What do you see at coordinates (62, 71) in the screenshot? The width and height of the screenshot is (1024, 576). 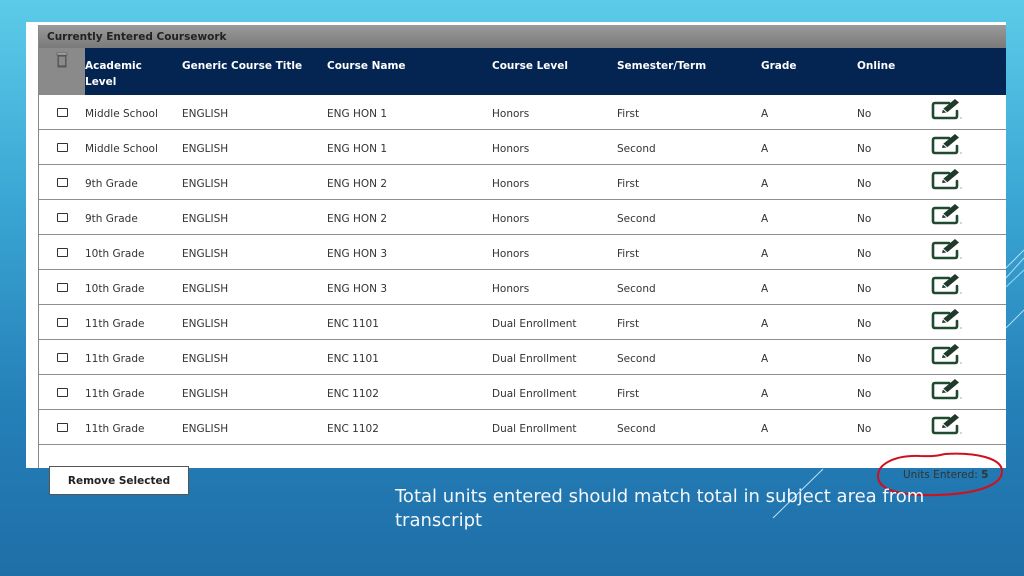 I see `select-column-header` at bounding box center [62, 71].